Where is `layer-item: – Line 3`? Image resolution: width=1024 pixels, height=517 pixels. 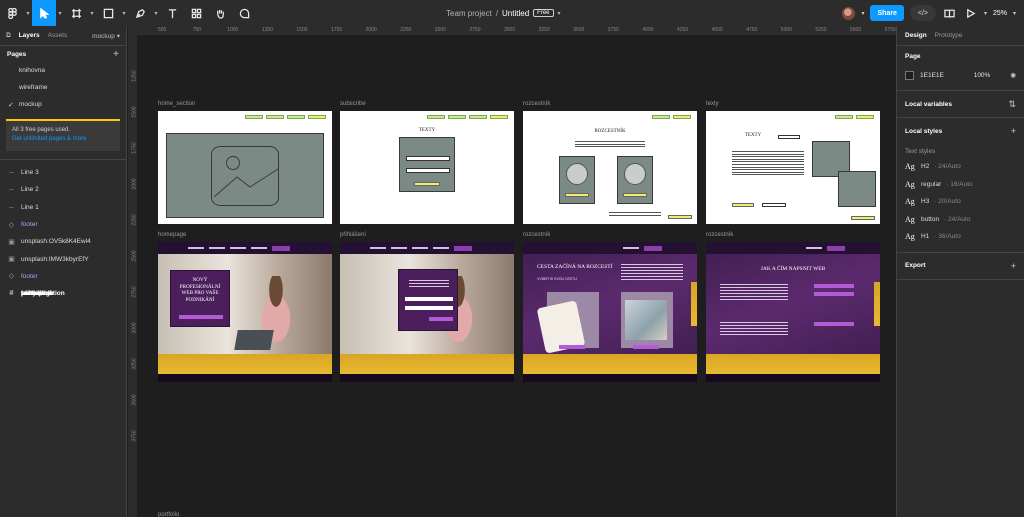
layer-item: – Line 3 is located at coordinates (63, 172).